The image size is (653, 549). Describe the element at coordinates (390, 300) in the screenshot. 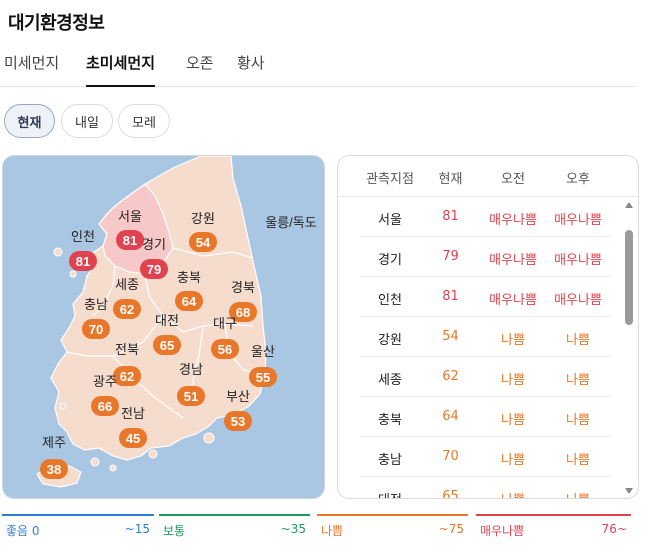

I see `cell-station: 인천` at that location.